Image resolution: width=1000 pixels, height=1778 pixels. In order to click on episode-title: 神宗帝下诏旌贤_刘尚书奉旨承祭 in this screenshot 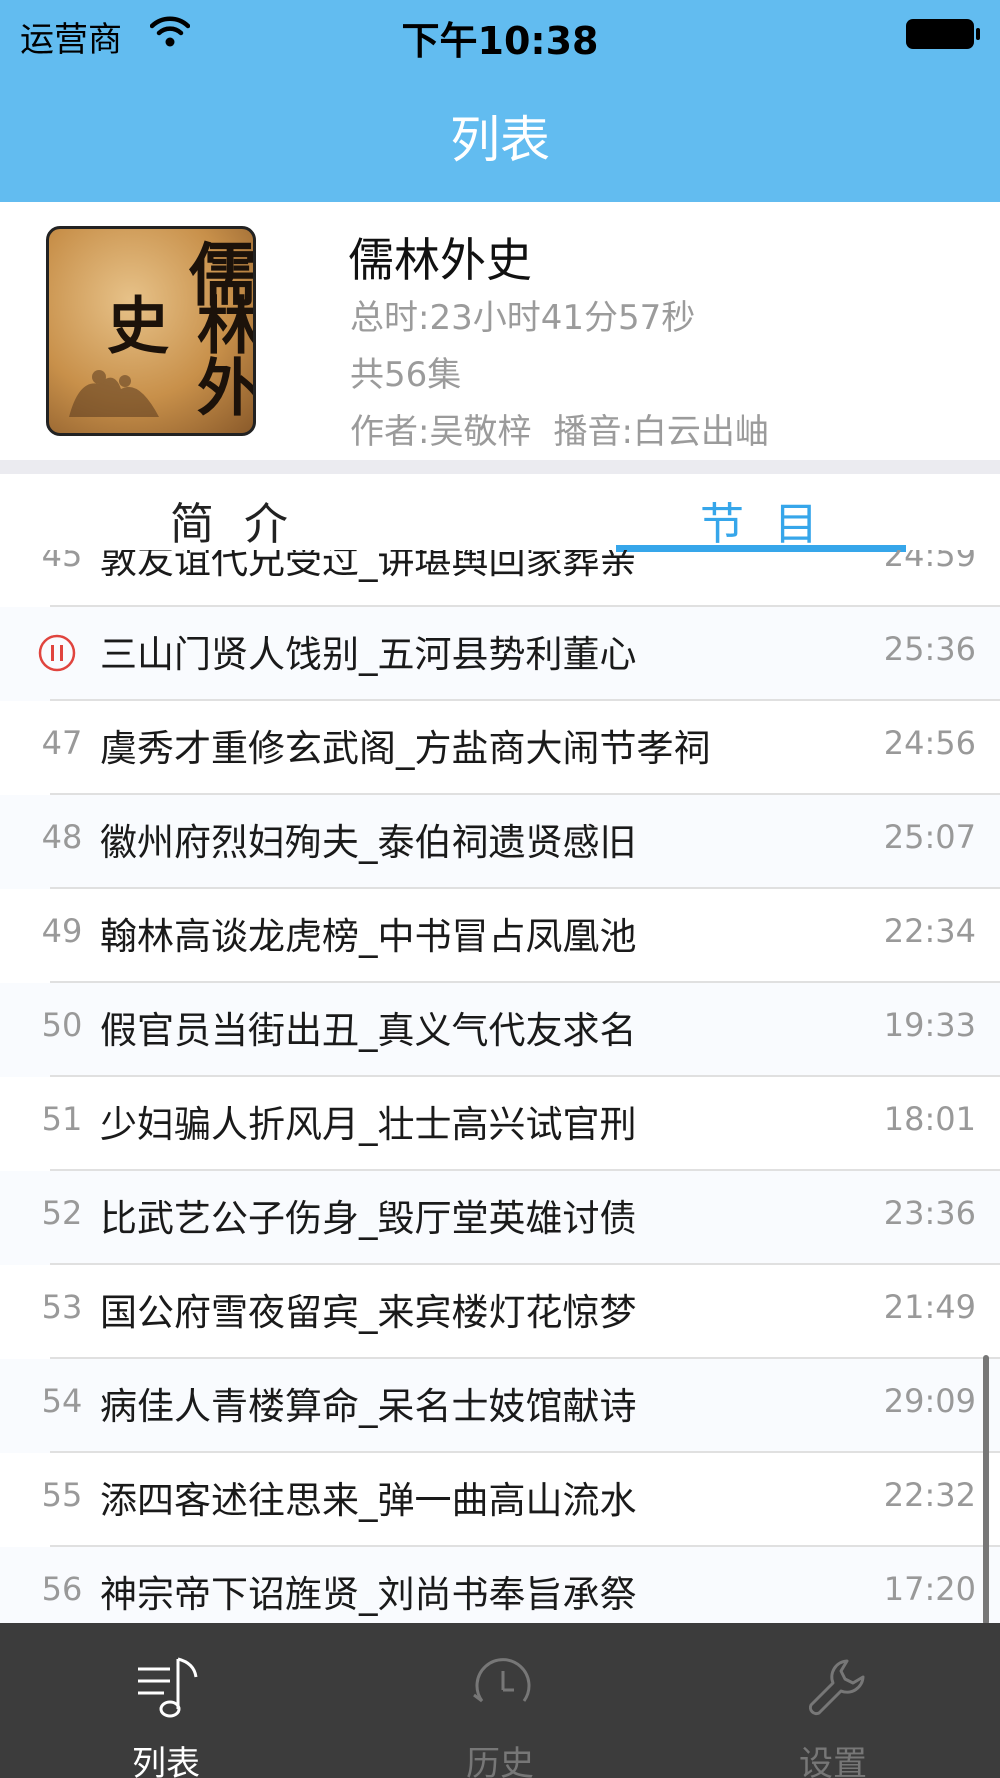, I will do `click(368, 1594)`.